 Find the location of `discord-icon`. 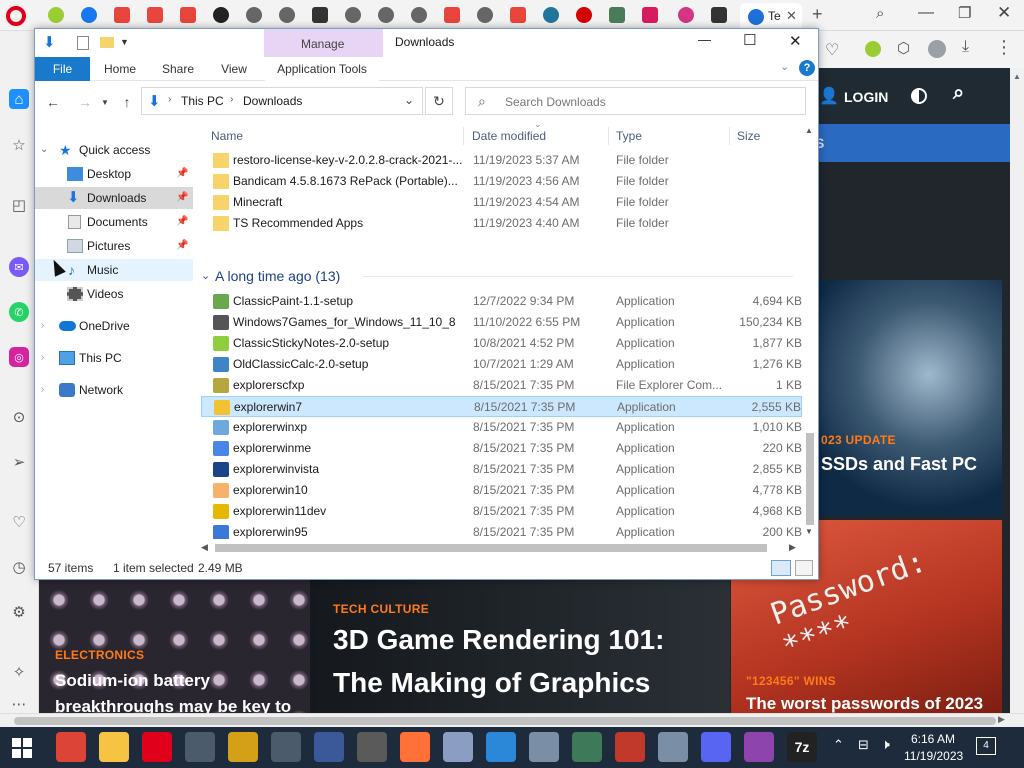

discord-icon is located at coordinates (716, 747).